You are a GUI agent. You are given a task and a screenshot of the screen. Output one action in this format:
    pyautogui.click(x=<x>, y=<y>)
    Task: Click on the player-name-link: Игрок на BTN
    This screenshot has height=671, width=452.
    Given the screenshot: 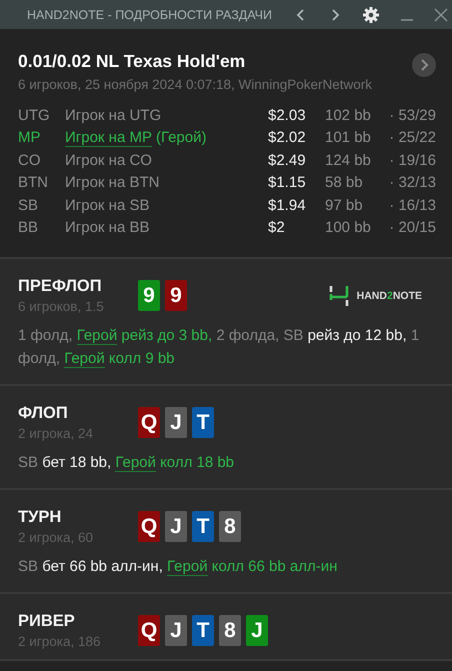 What is the action you would take?
    pyautogui.click(x=112, y=183)
    